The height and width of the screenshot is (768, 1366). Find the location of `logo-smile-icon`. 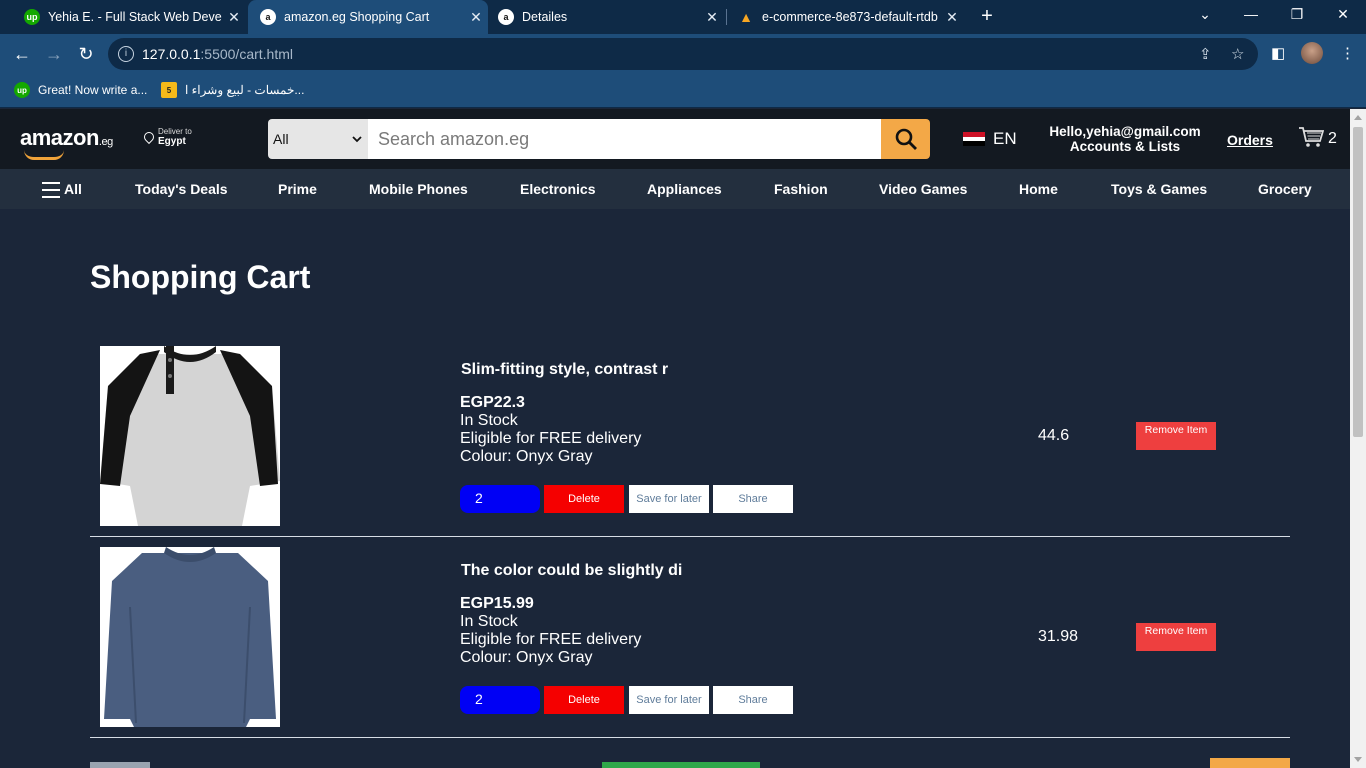

logo-smile-icon is located at coordinates (44, 155).